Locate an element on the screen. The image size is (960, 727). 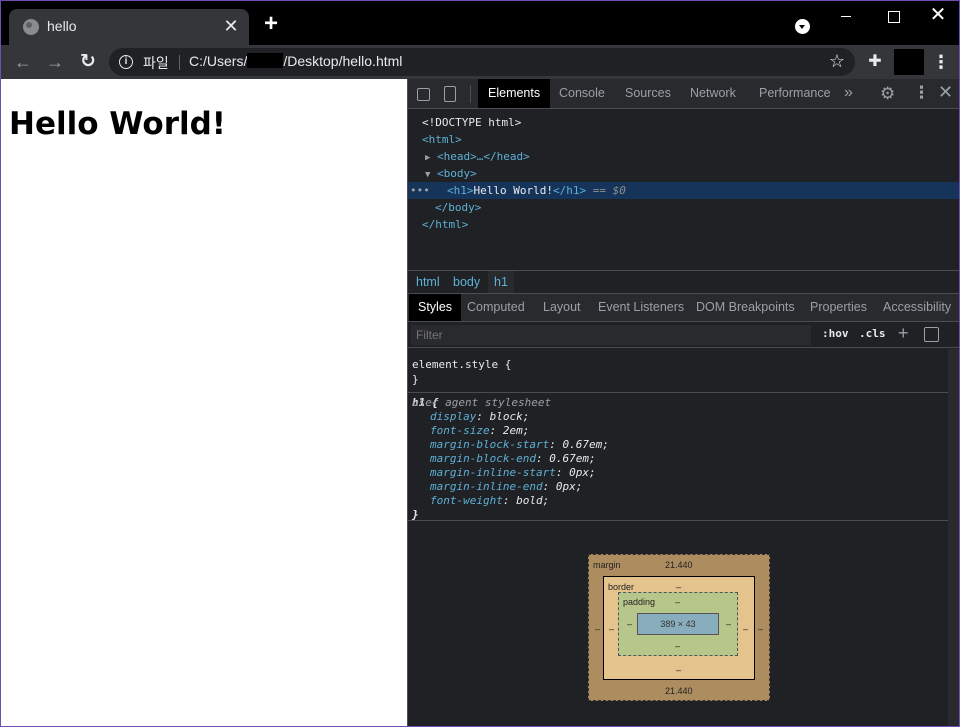
padding-bottom-value: – is located at coordinates (677, 646).